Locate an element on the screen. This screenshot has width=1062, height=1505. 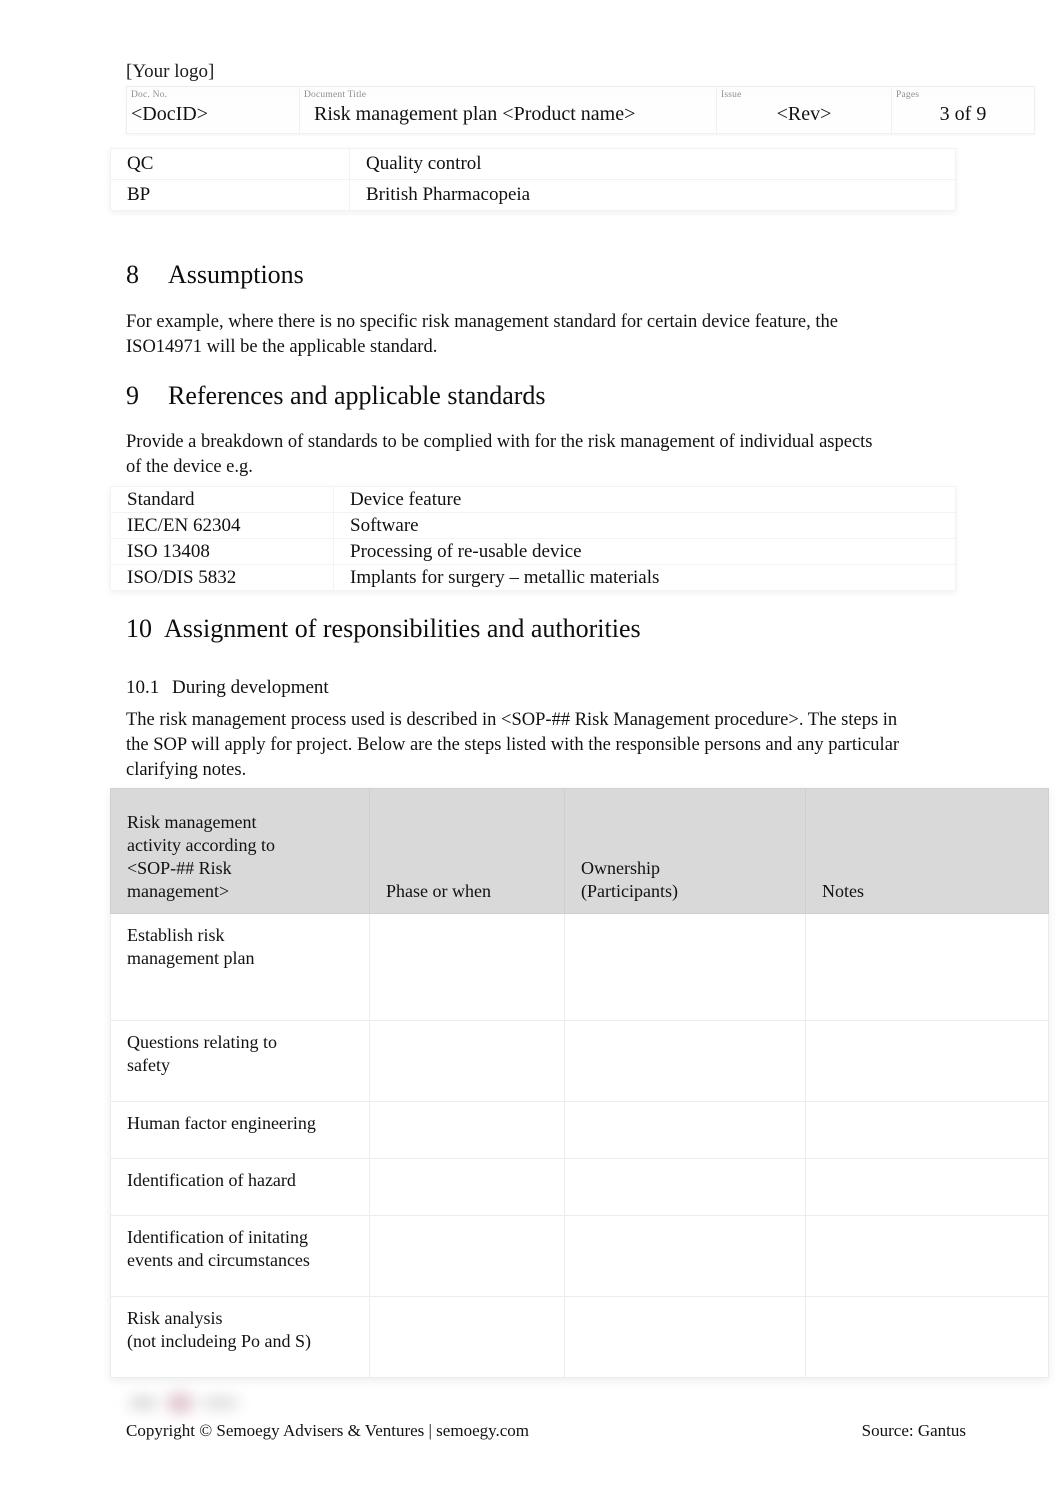
header-value-docno: <DocID> is located at coordinates (169, 114).